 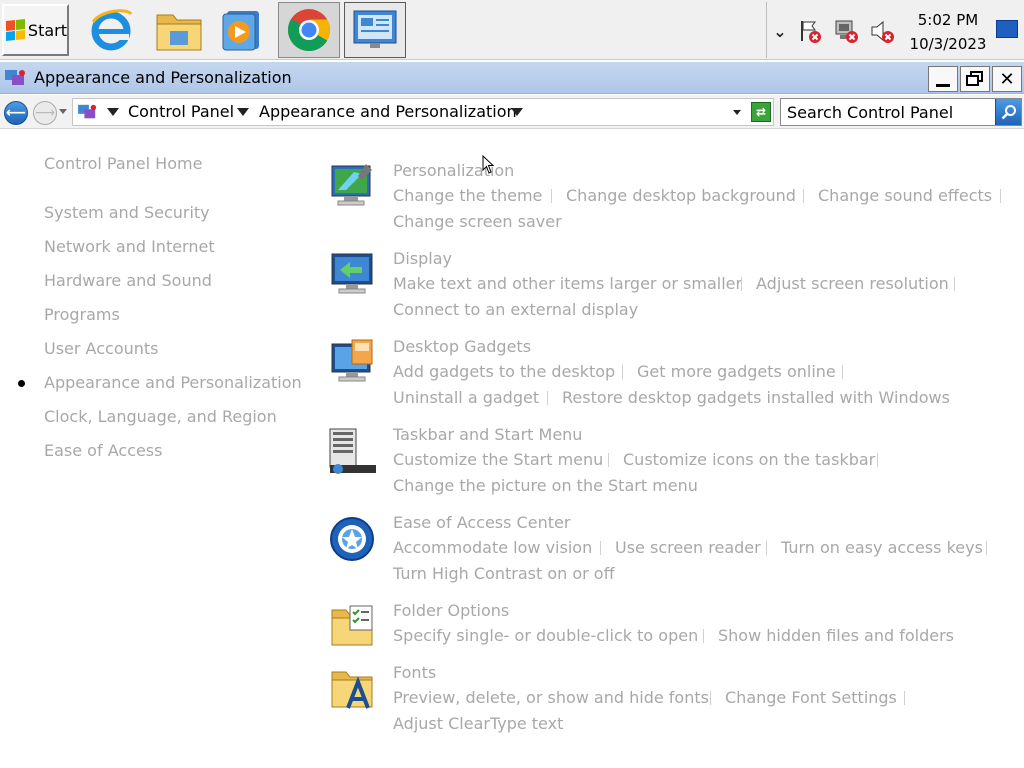 I want to click on network-disconnected-icon, so click(x=846, y=31).